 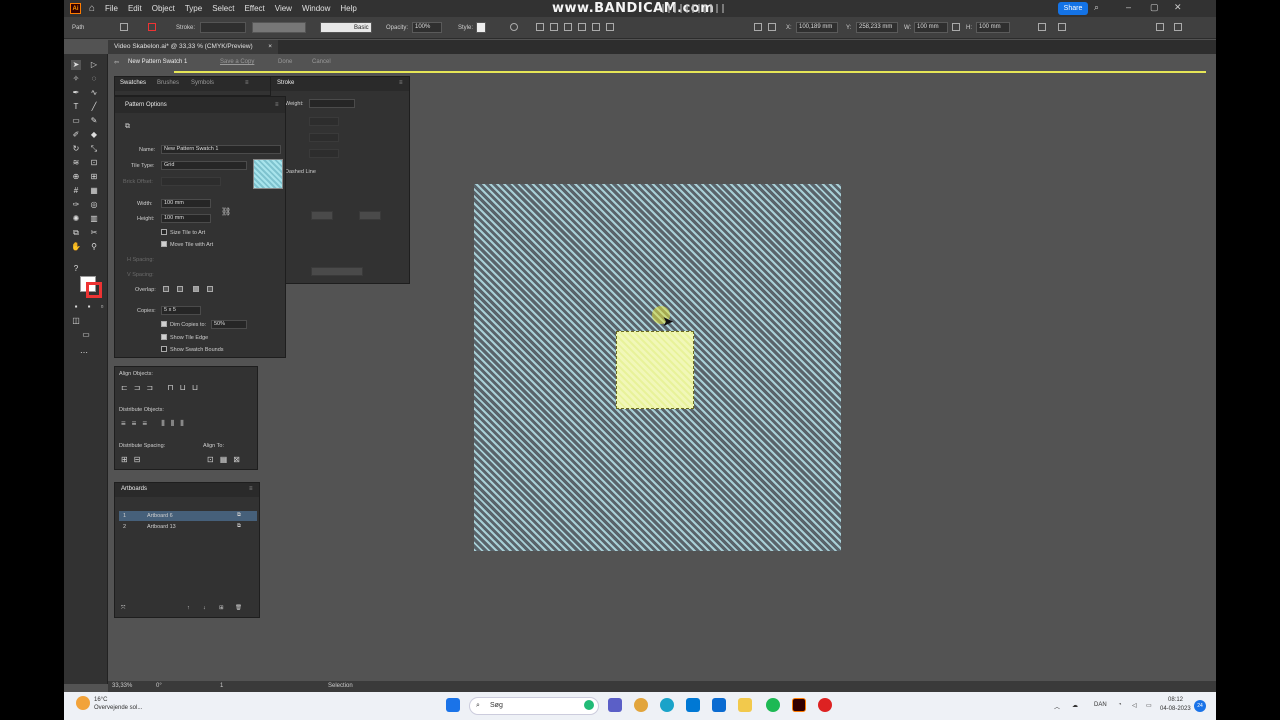 I want to click on save-copy-button: Save a Copy, so click(x=237, y=62).